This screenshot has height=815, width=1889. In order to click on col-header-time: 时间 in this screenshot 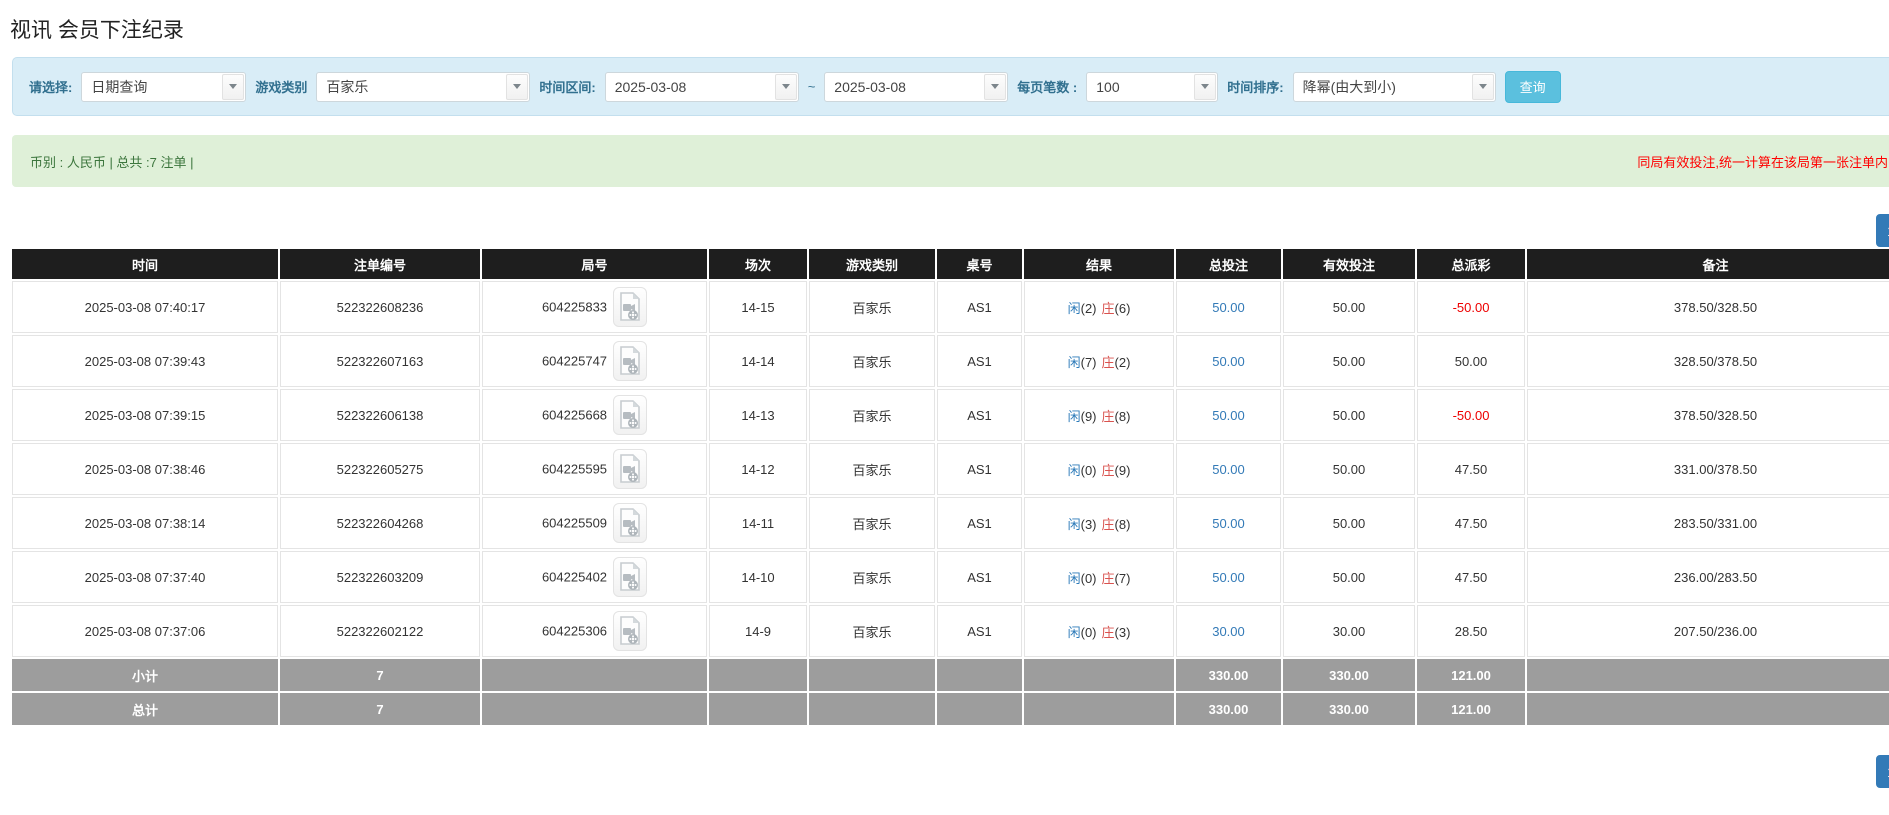, I will do `click(145, 264)`.